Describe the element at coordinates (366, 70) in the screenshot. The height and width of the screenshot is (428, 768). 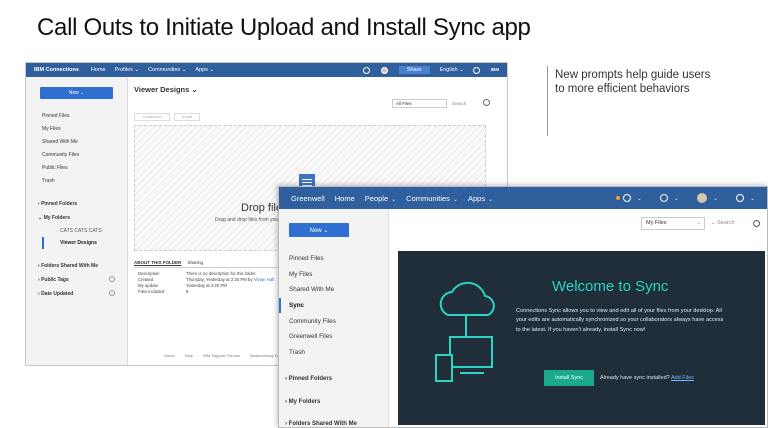
I see `notifications-icon` at that location.